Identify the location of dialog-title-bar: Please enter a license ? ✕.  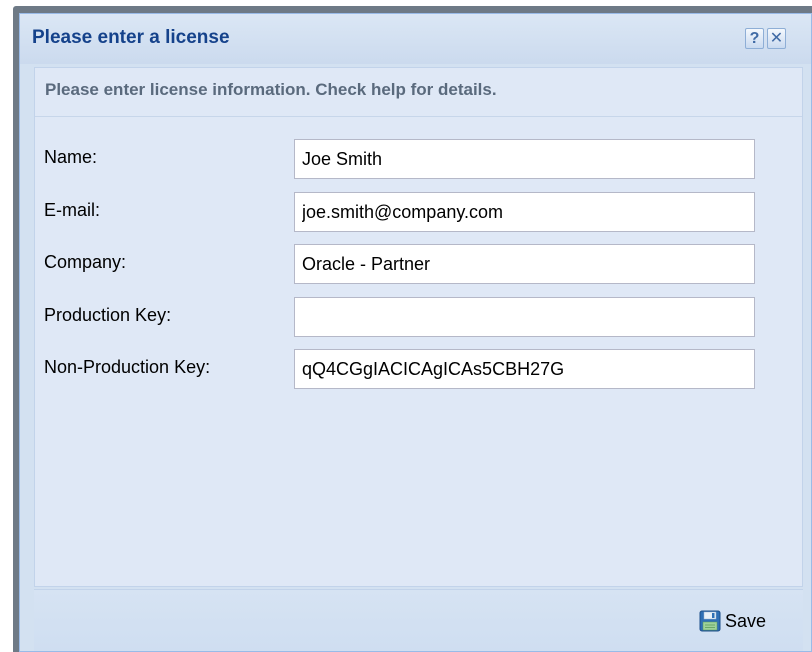
(415, 39).